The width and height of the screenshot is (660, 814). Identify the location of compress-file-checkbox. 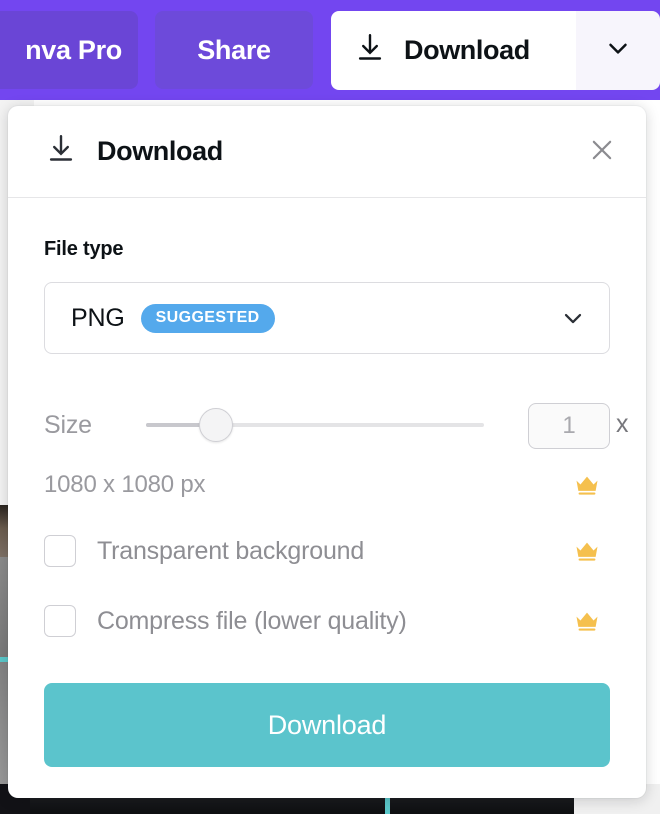
(60, 621).